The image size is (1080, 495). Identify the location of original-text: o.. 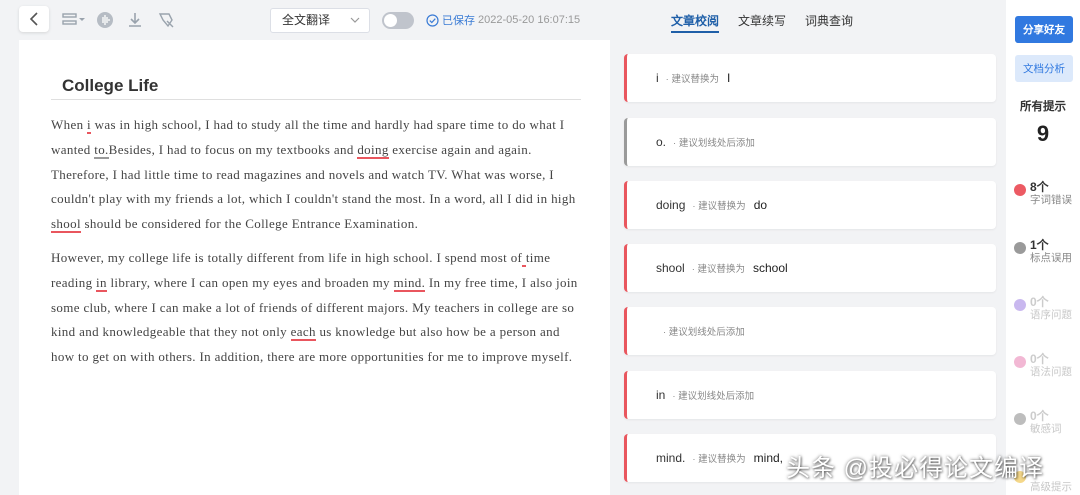
(661, 142).